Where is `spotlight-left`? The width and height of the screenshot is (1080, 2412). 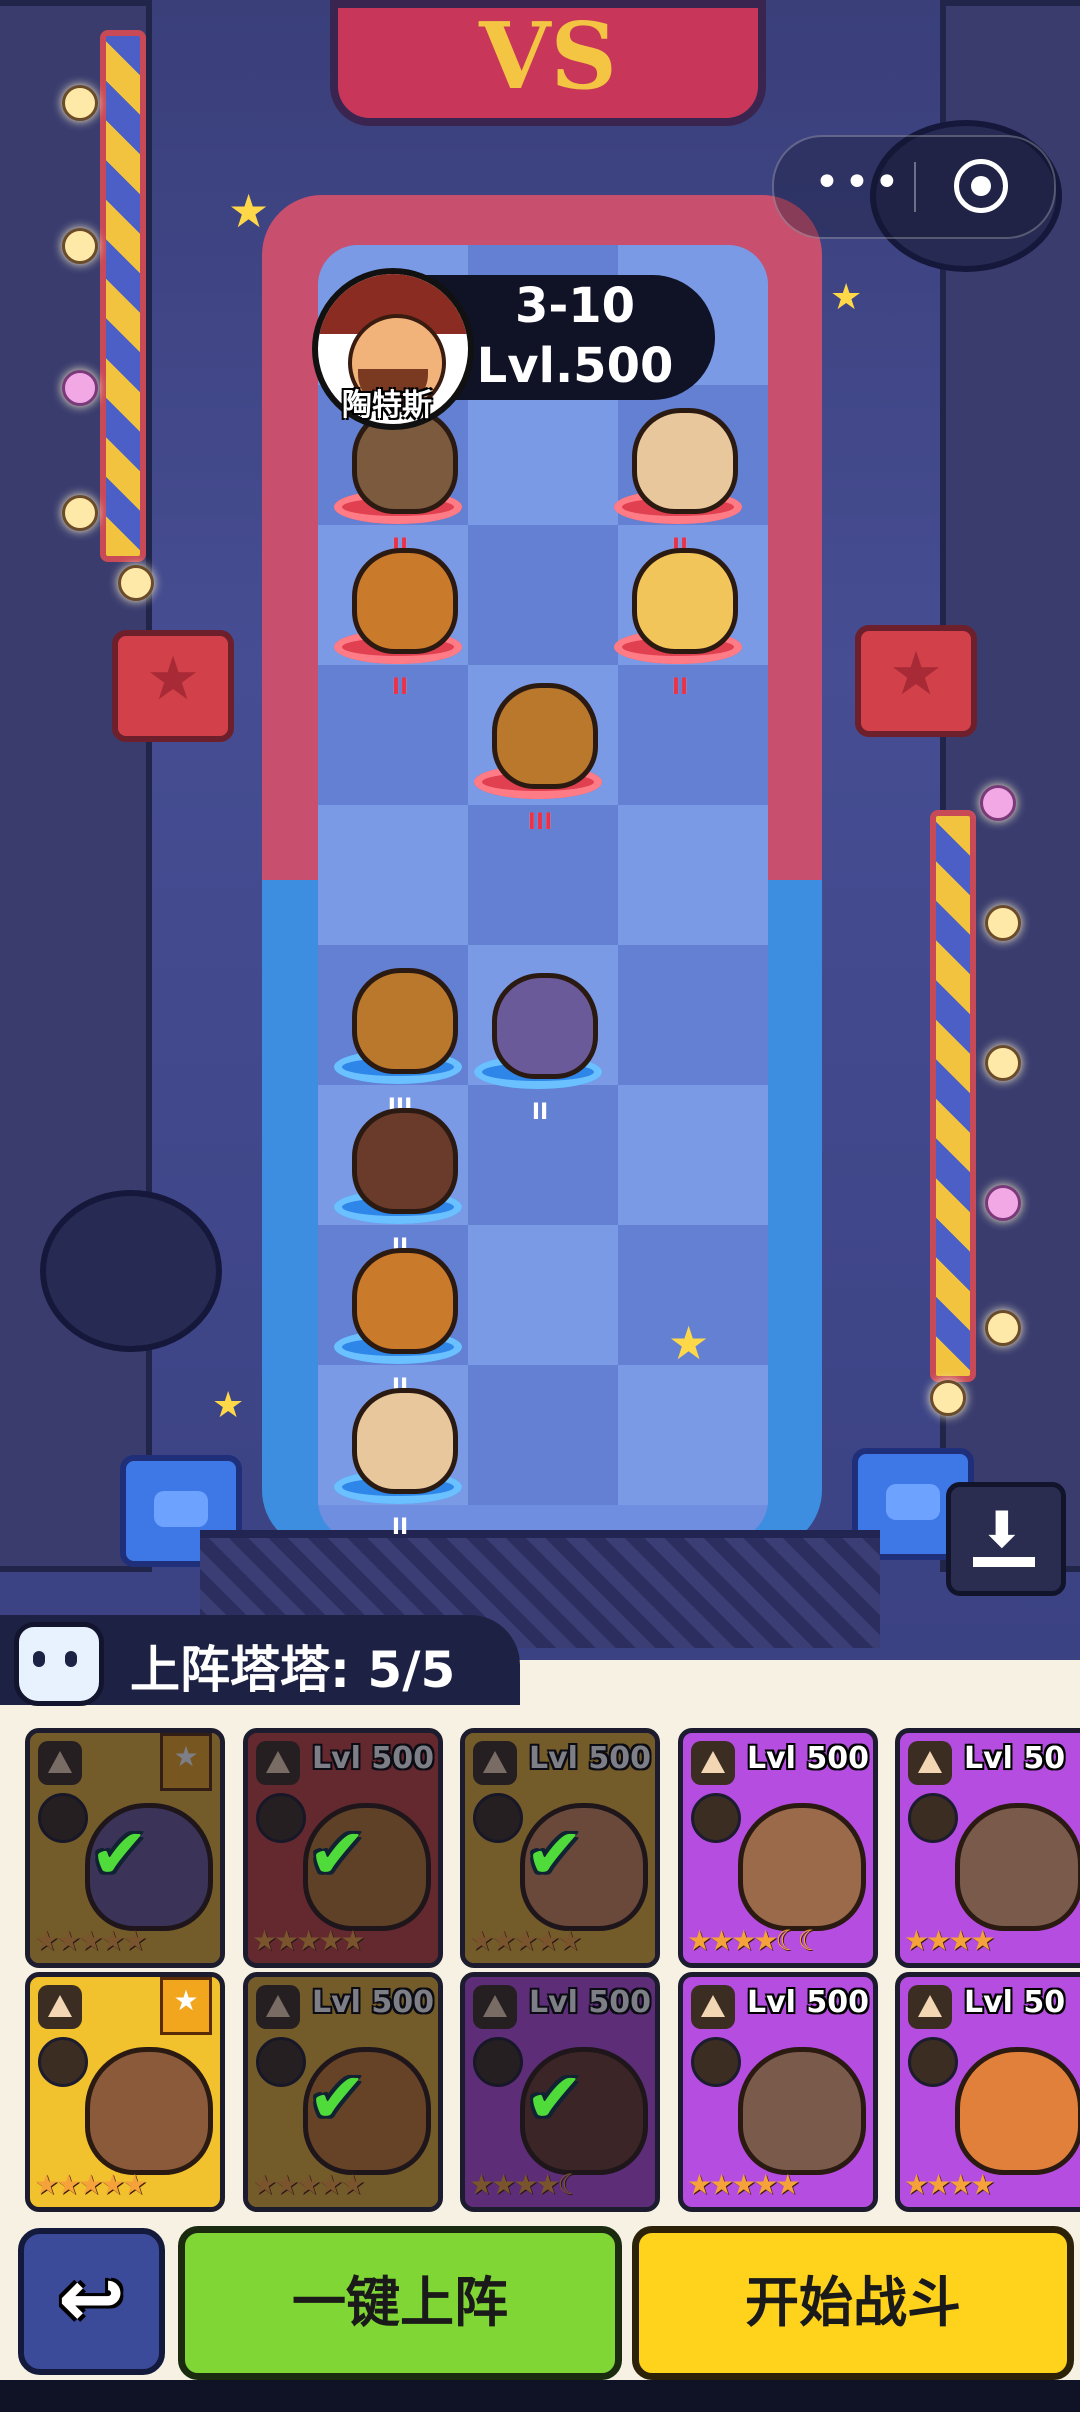 spotlight-left is located at coordinates (131, 1271).